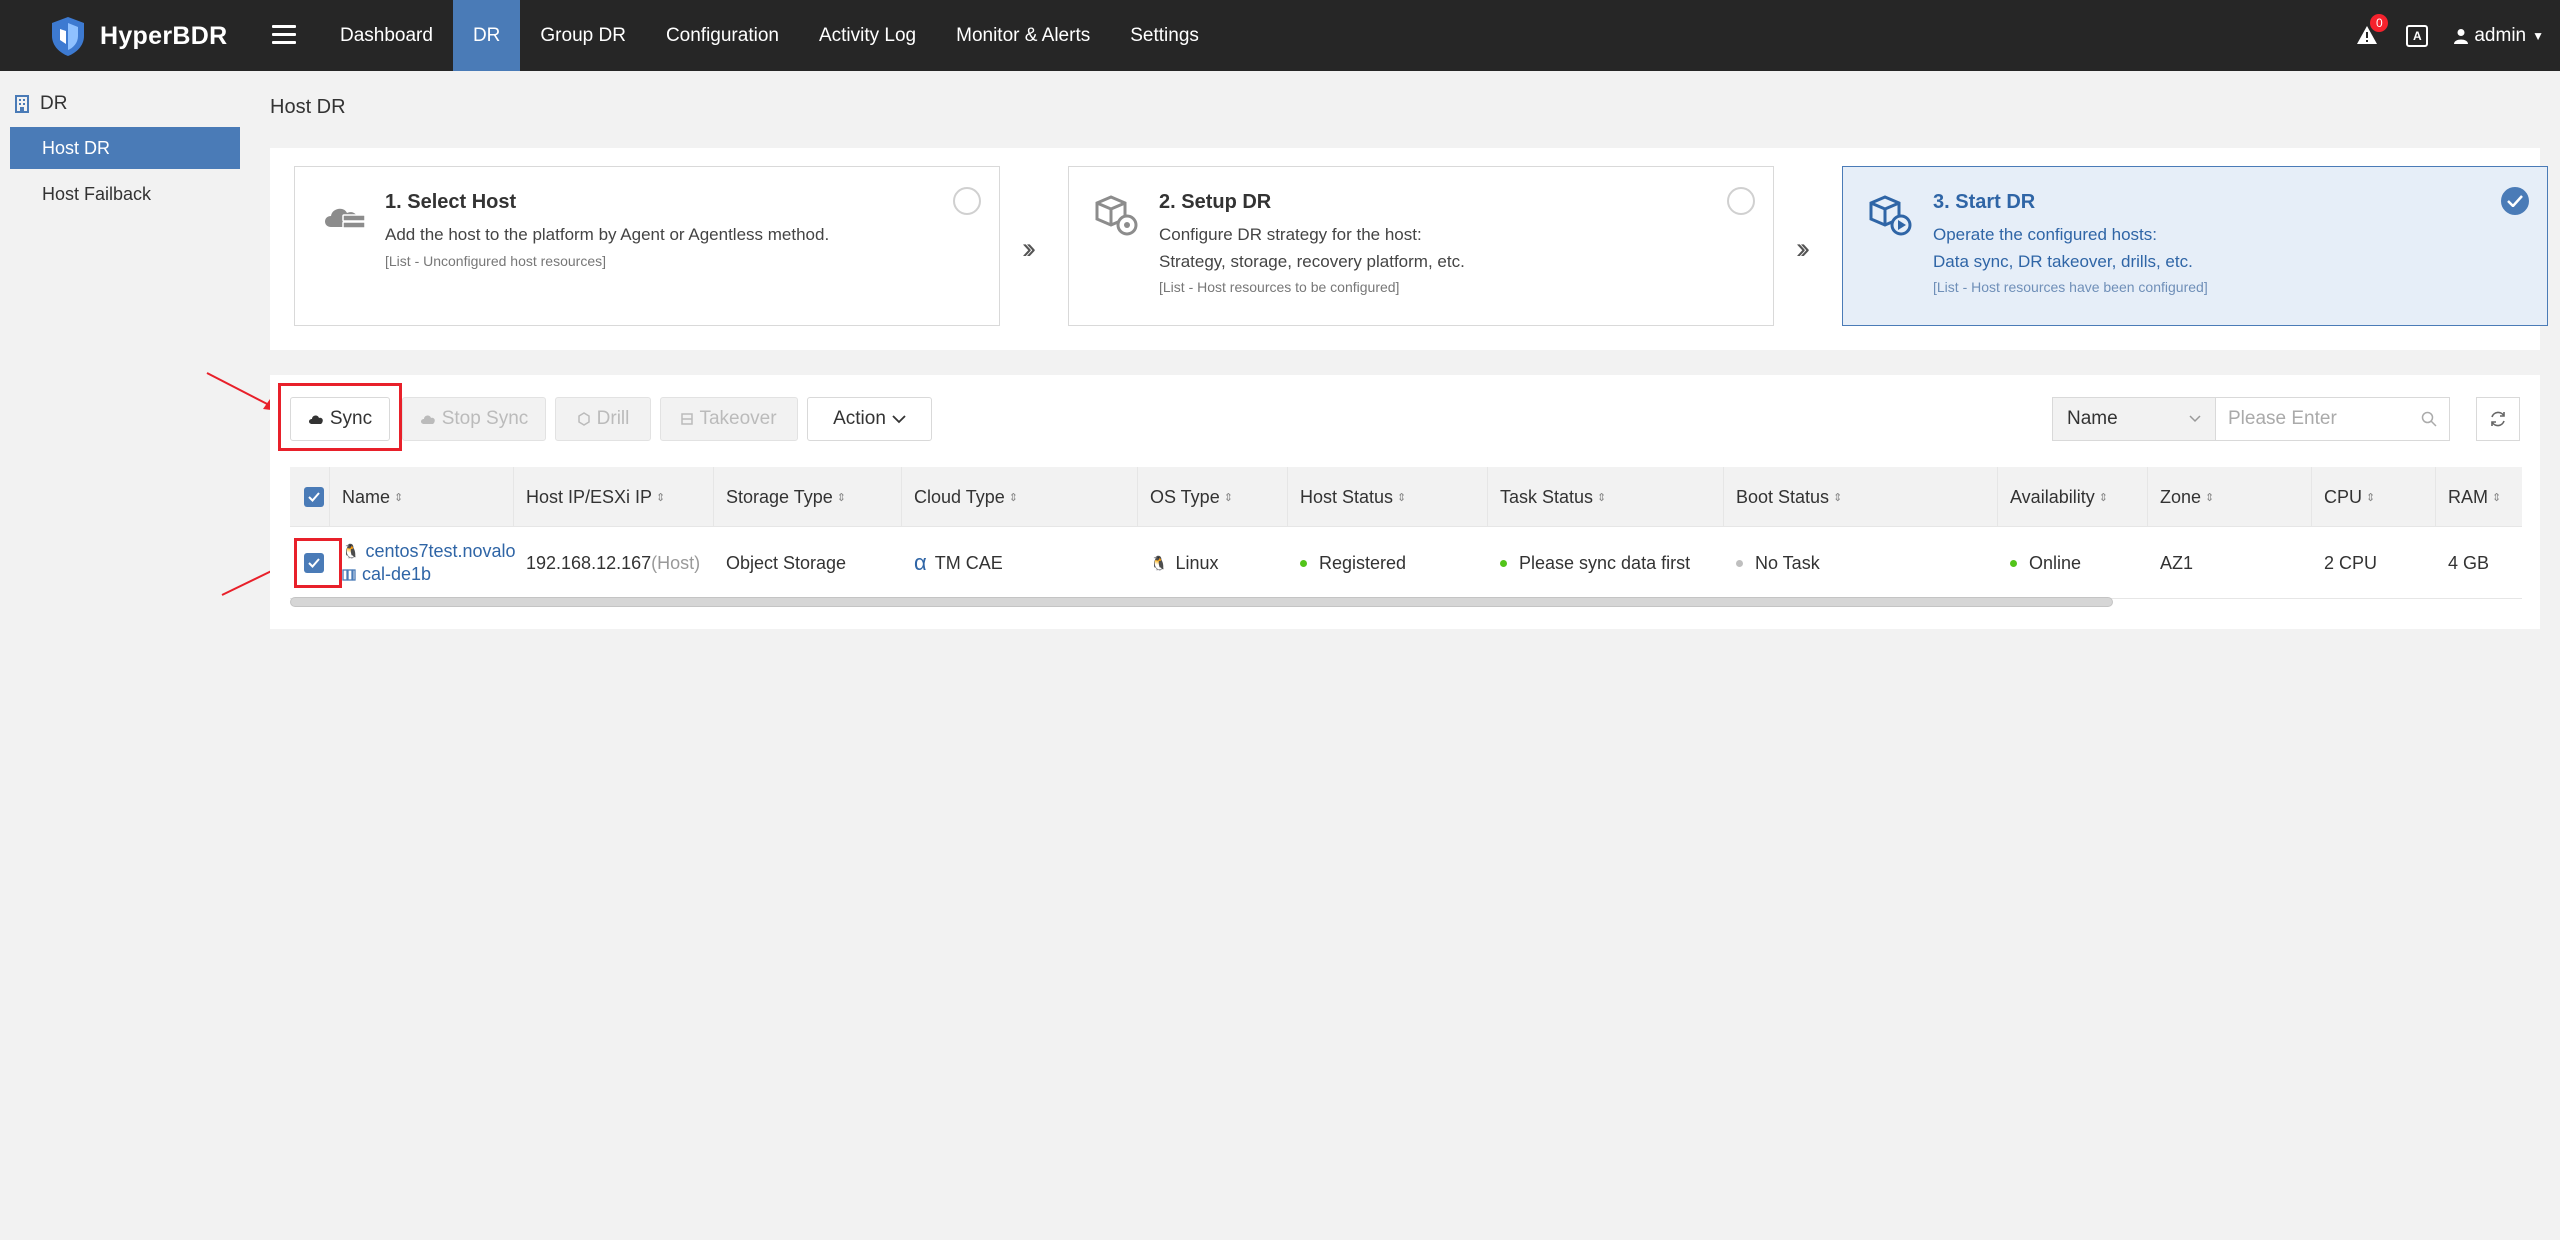 The image size is (2560, 1240). I want to click on select-all-checkbox, so click(314, 497).